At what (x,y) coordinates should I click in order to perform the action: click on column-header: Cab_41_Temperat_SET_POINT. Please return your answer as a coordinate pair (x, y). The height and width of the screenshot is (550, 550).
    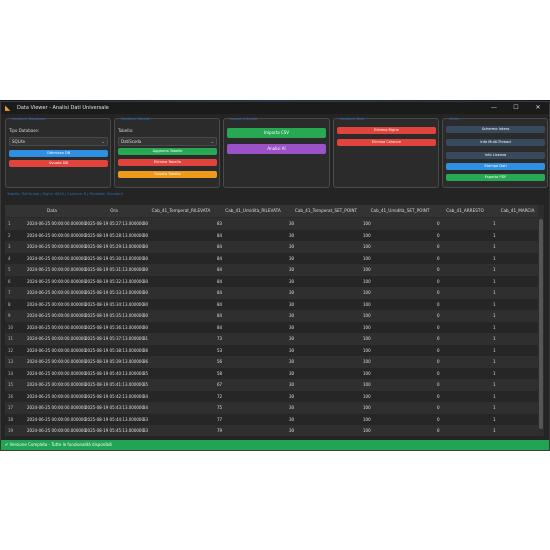
    Looking at the image, I should click on (326, 211).